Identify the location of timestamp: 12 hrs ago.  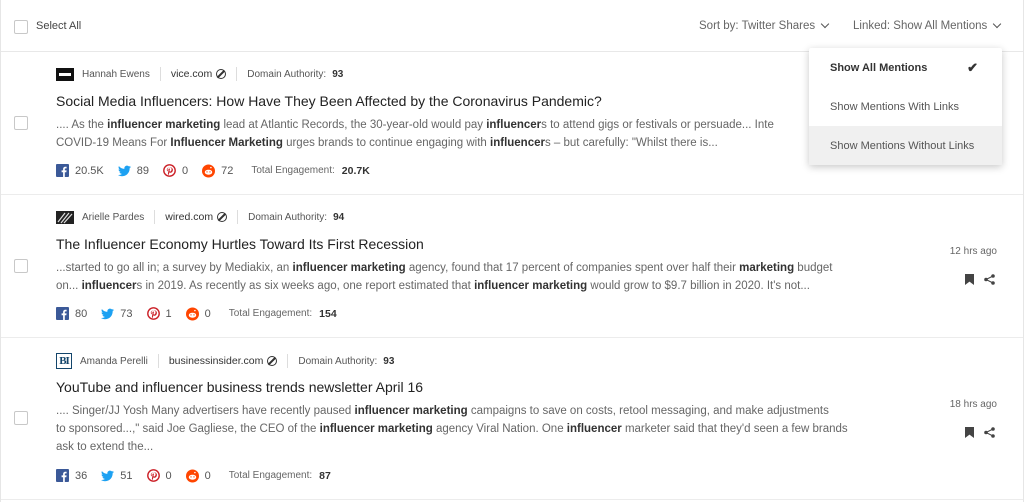
(973, 251).